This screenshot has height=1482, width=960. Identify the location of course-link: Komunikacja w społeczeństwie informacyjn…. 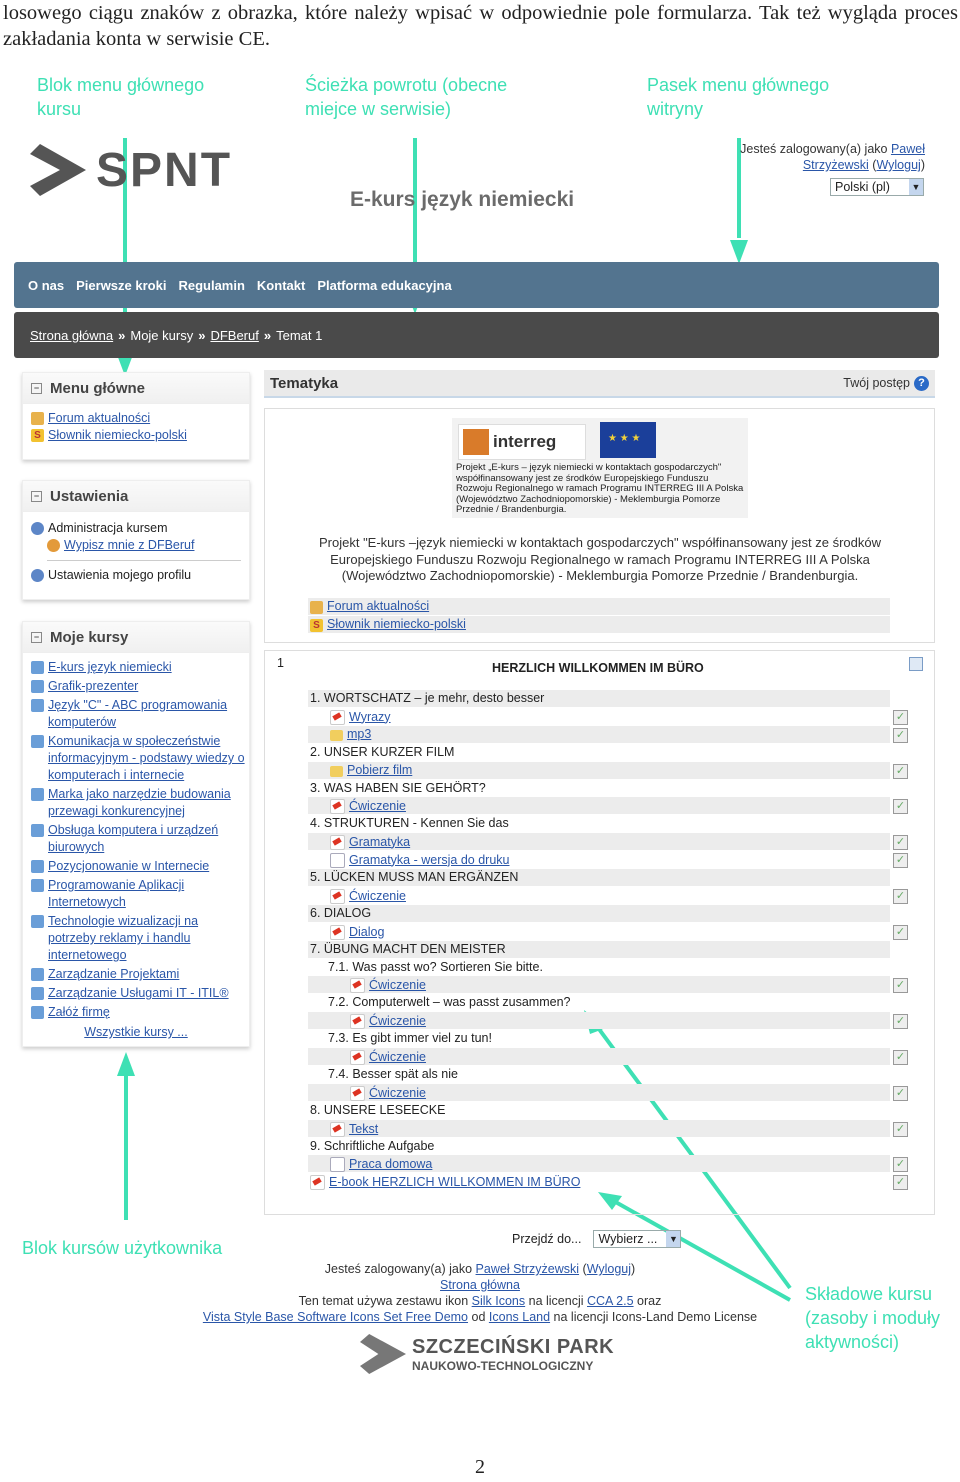
(148, 758).